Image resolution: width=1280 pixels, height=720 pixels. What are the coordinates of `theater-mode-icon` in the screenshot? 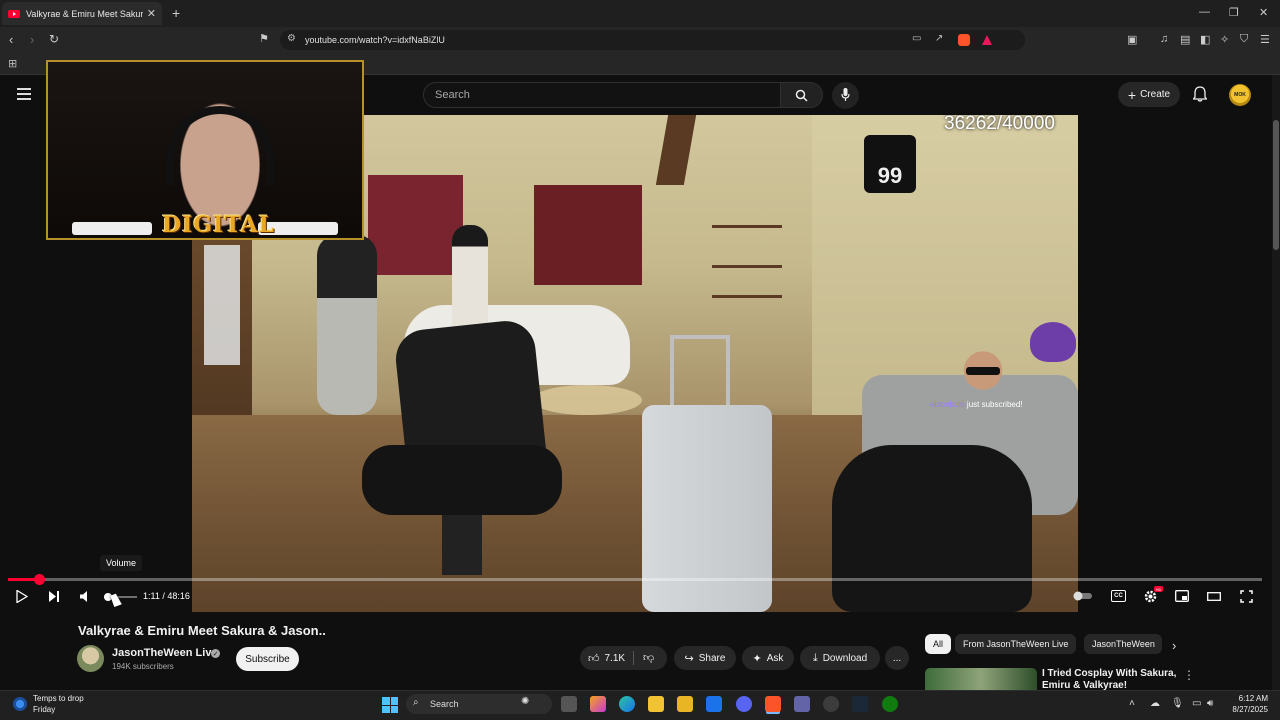 It's located at (1214, 596).